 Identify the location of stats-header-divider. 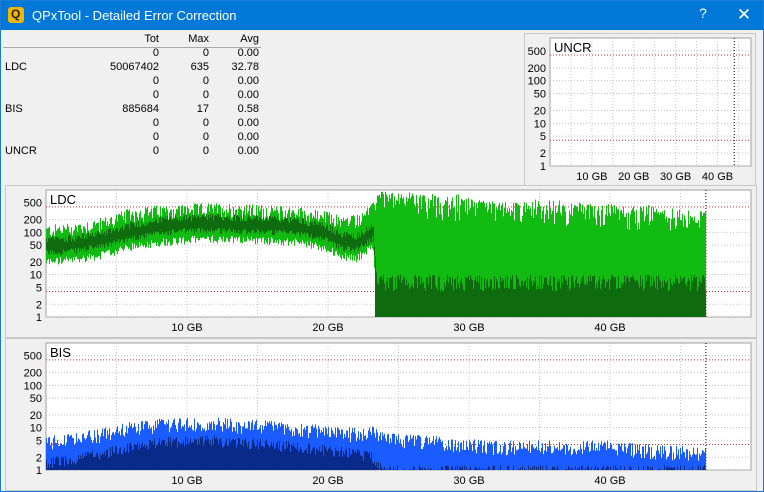
(132, 47).